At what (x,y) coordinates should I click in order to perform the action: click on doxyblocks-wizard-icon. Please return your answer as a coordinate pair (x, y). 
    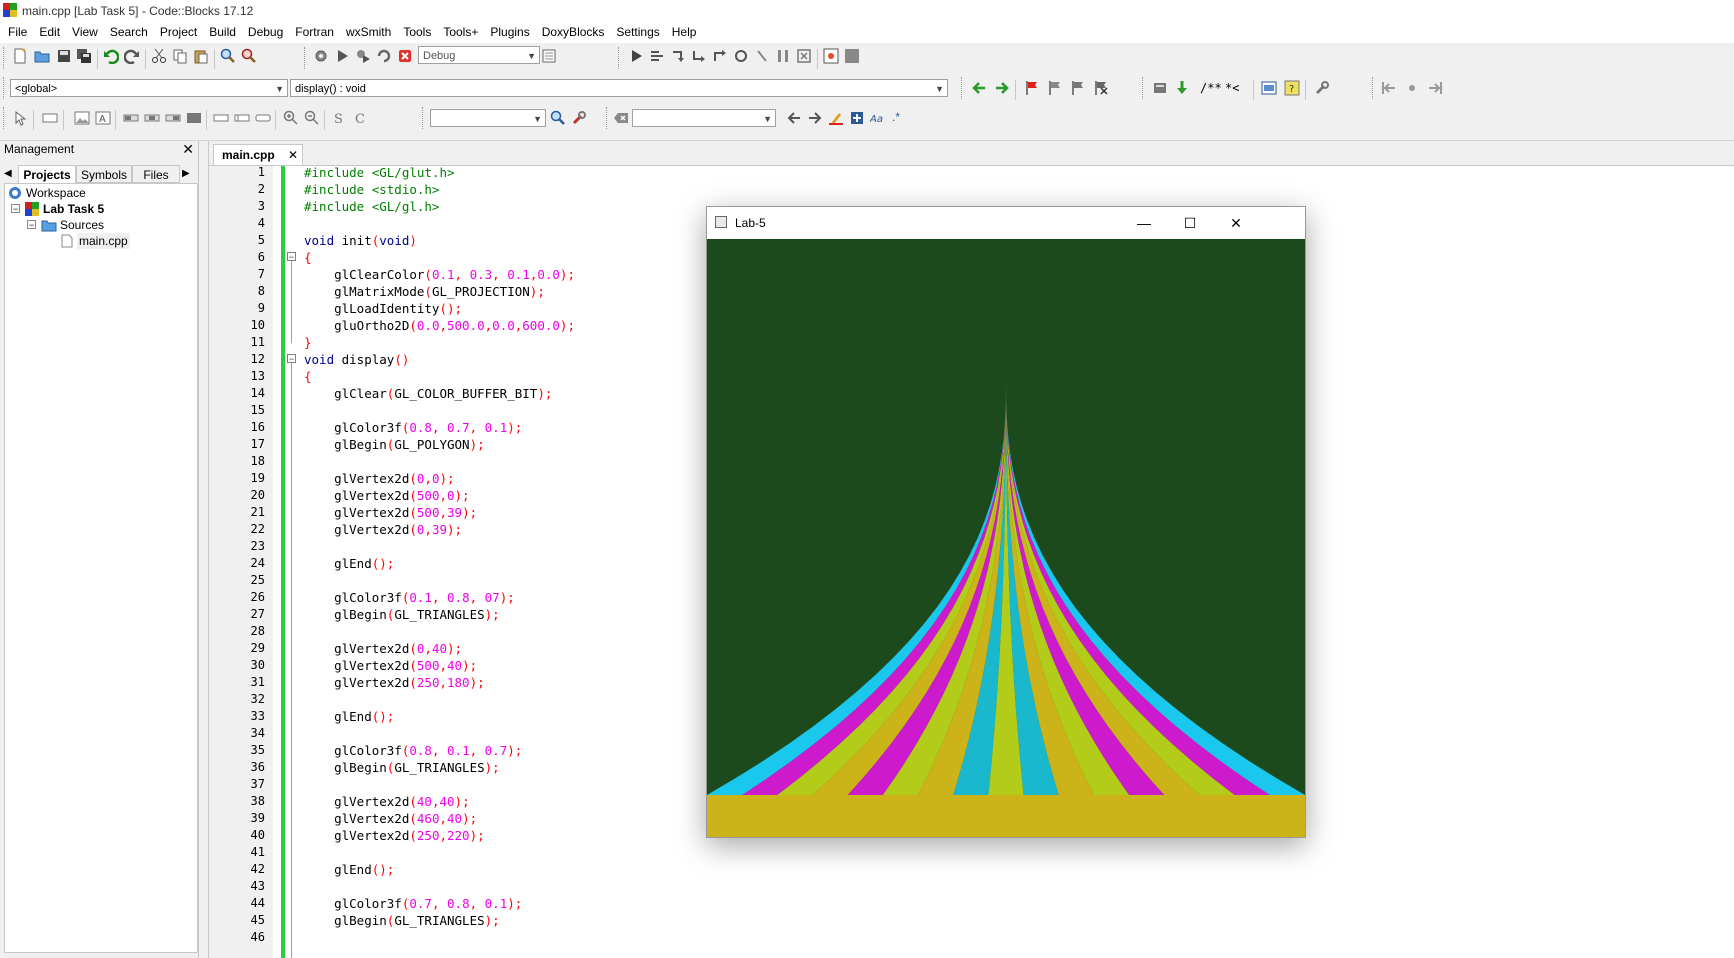
    Looking at the image, I should click on (1160, 88).